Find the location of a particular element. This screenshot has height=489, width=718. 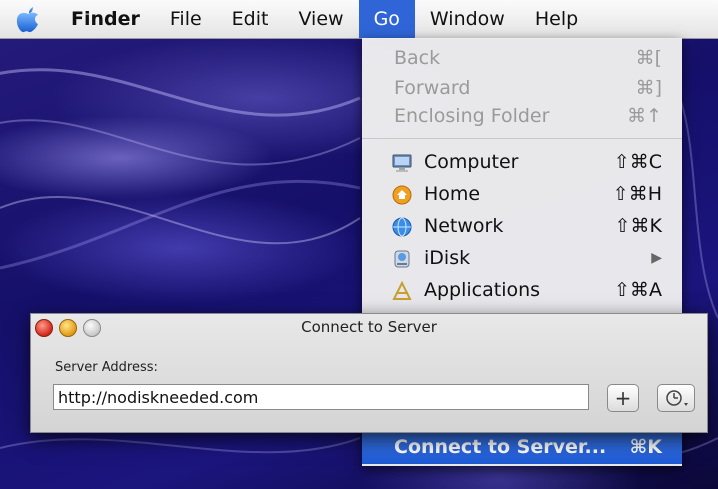

menu-item-shortcut: ⇧⌘K is located at coordinates (638, 226).